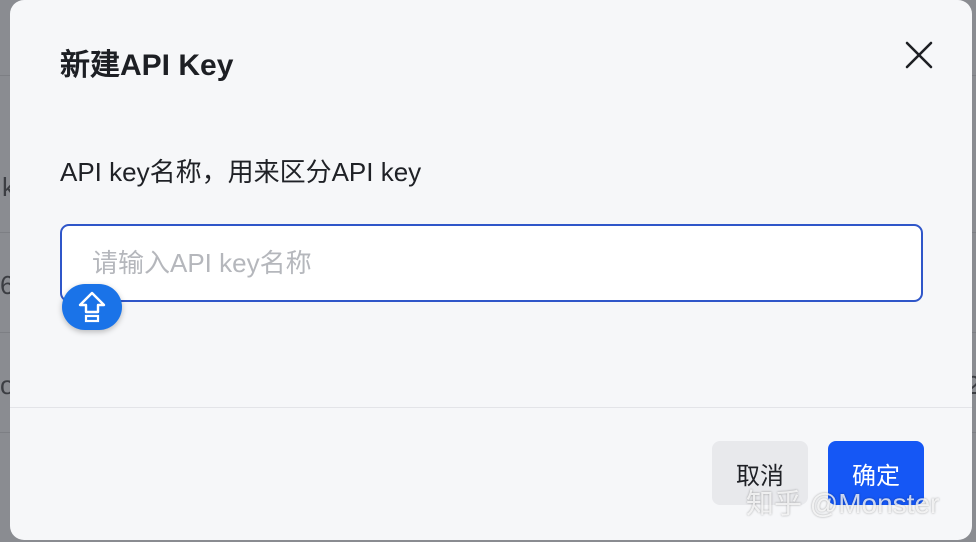 The image size is (976, 542). I want to click on footer-divider, so click(491, 407).